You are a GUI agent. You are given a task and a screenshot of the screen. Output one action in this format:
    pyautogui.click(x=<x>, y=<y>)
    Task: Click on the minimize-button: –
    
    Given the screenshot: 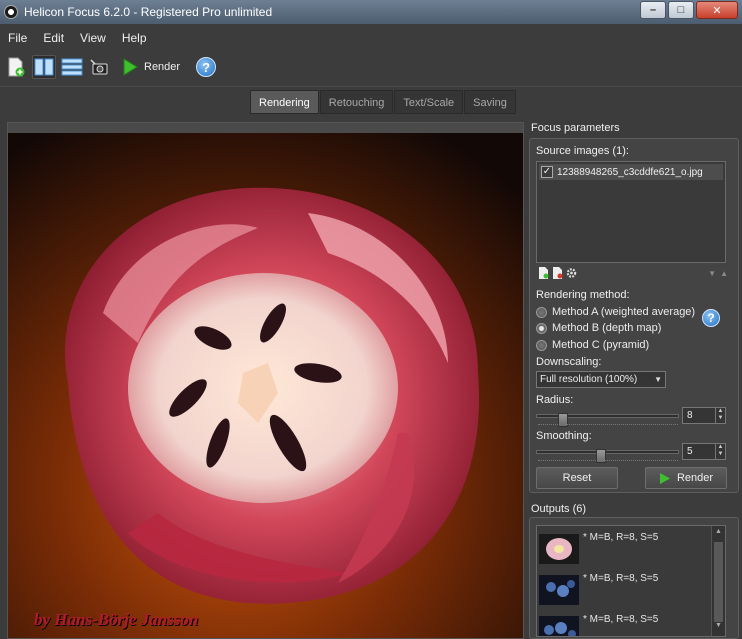 What is the action you would take?
    pyautogui.click(x=653, y=10)
    